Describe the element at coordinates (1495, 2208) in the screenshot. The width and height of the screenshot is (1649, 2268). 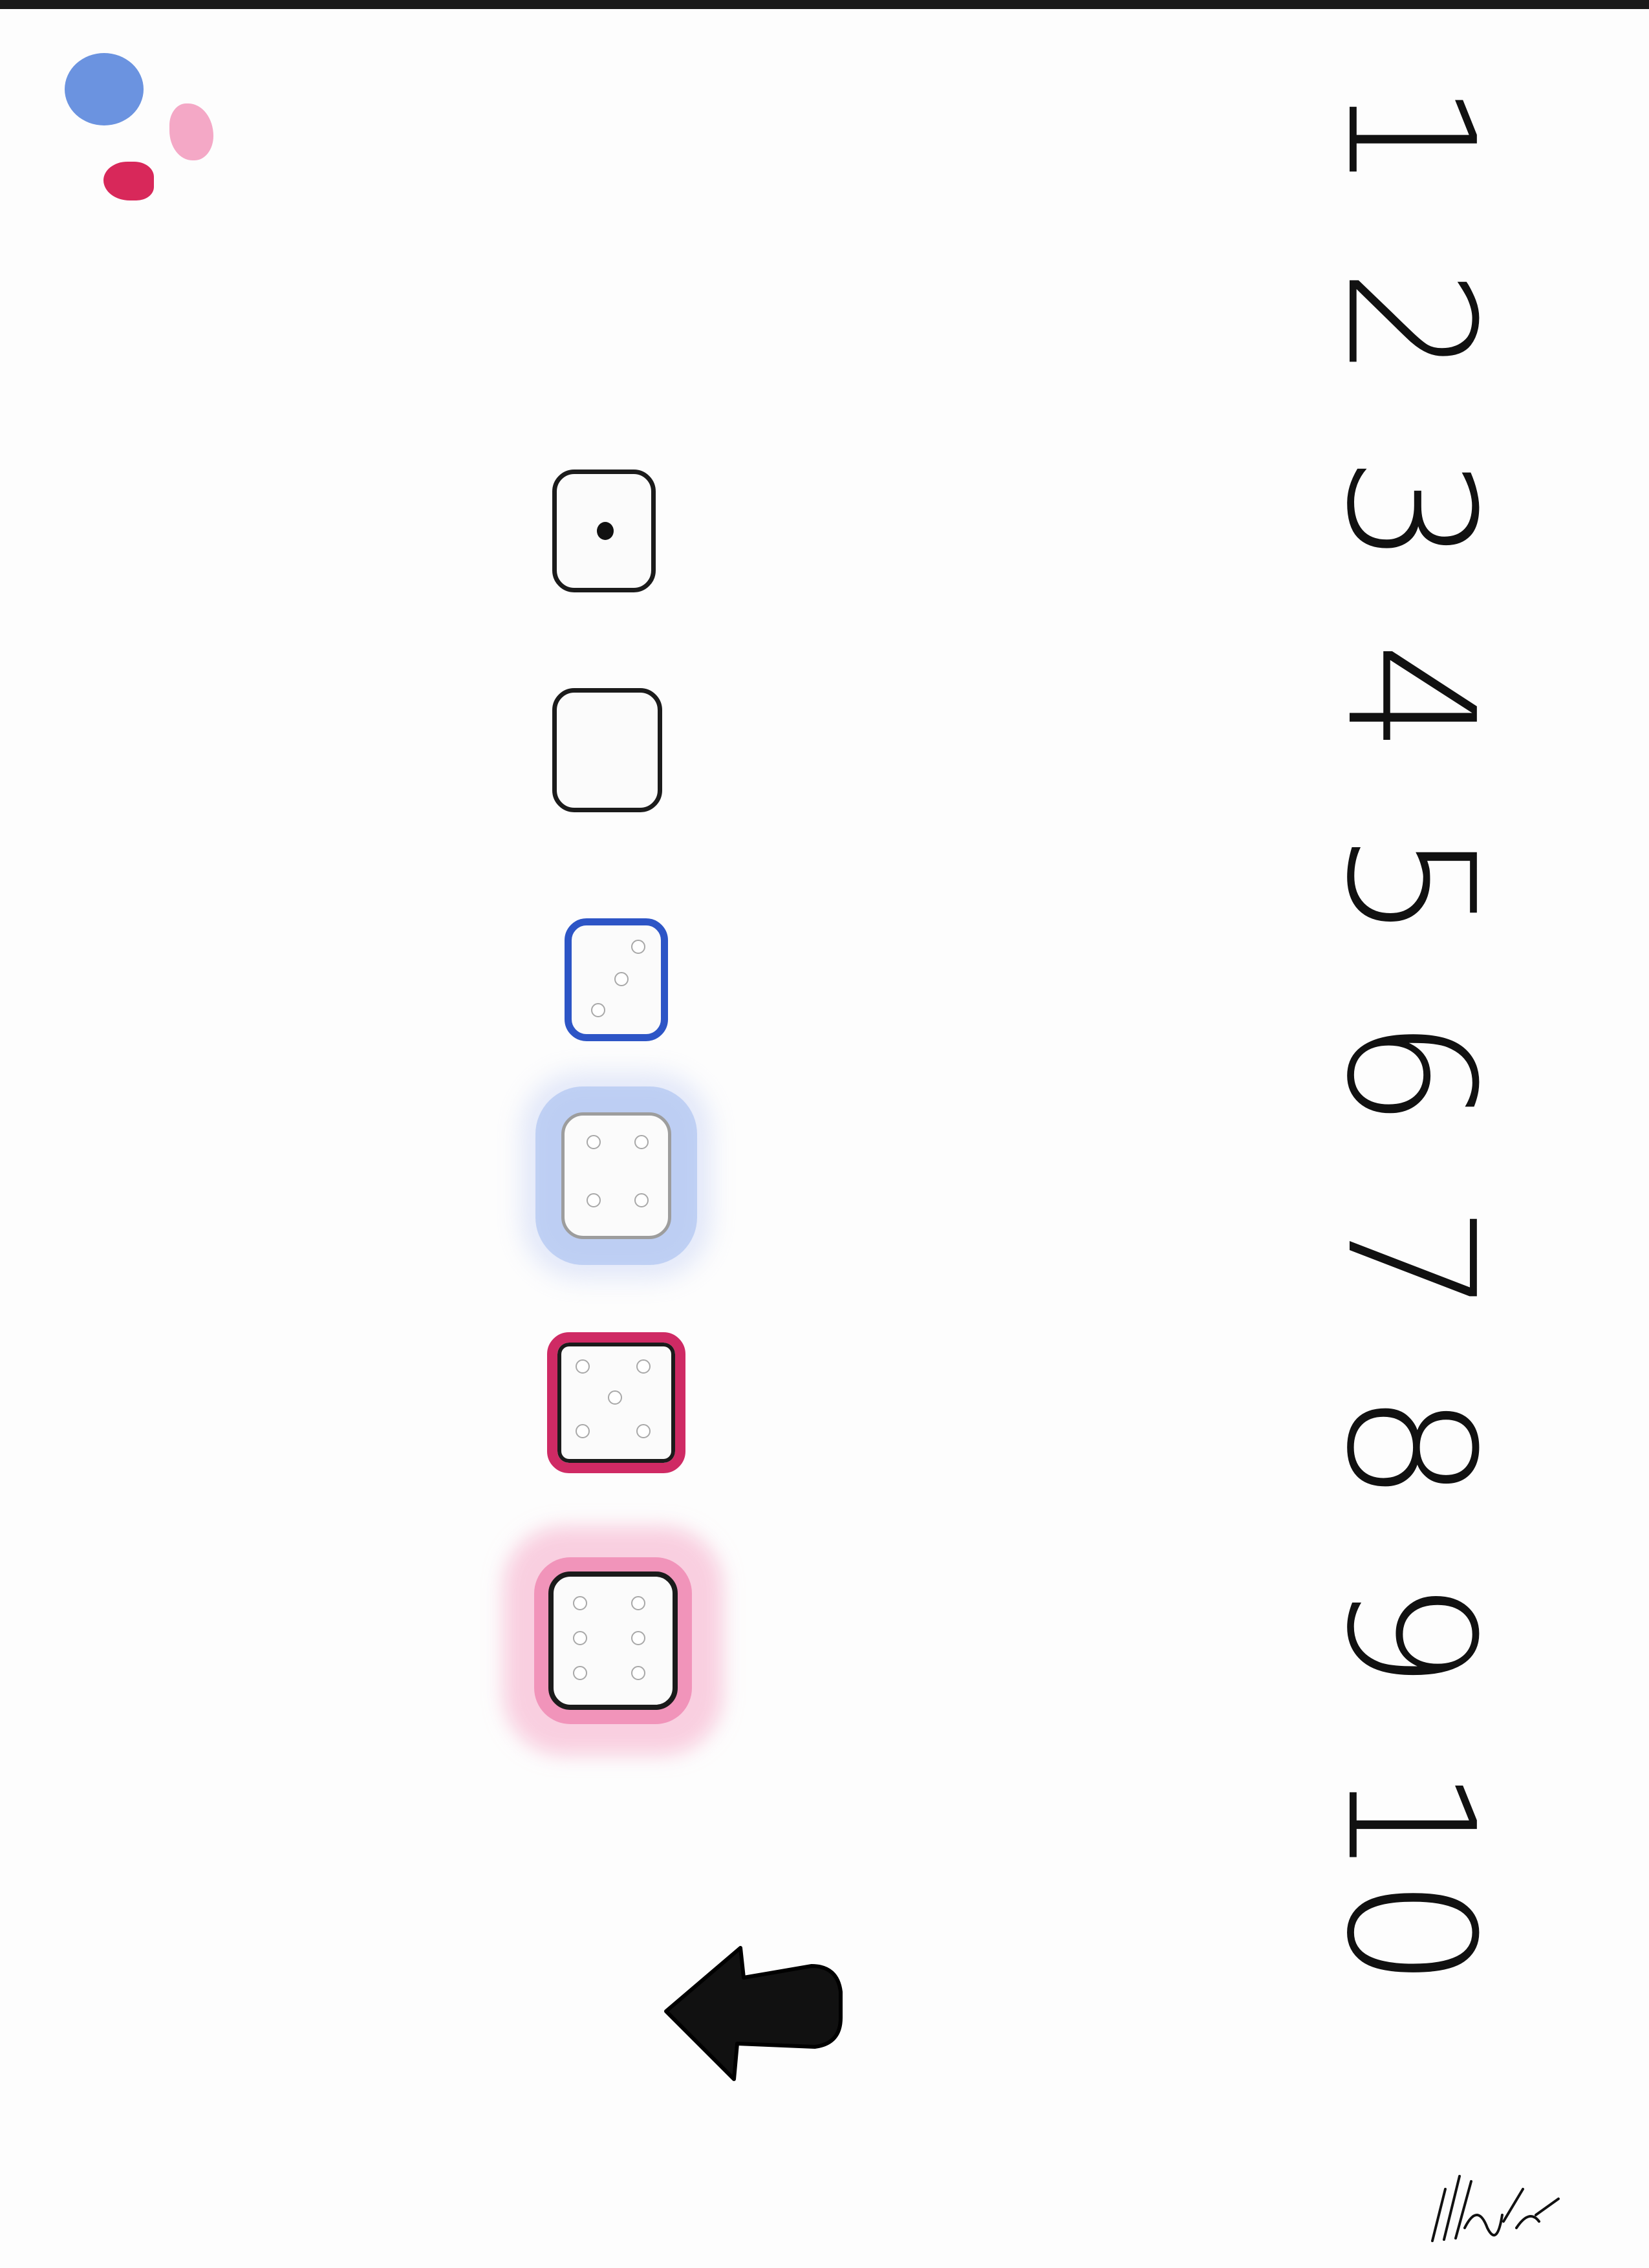
I see `signature` at that location.